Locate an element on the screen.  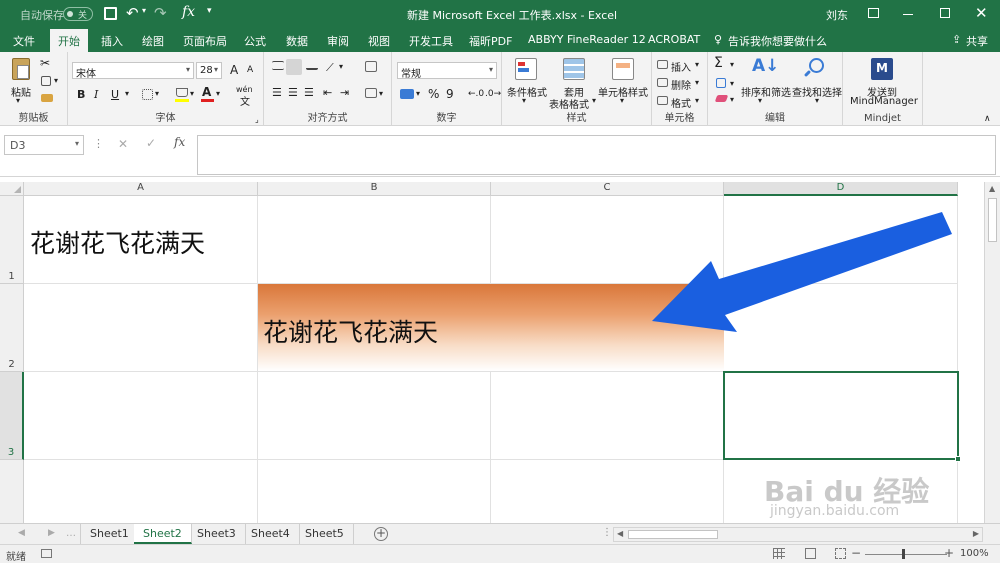
font-name-combo: 宋体 ▾ is located at coordinates (133, 71).